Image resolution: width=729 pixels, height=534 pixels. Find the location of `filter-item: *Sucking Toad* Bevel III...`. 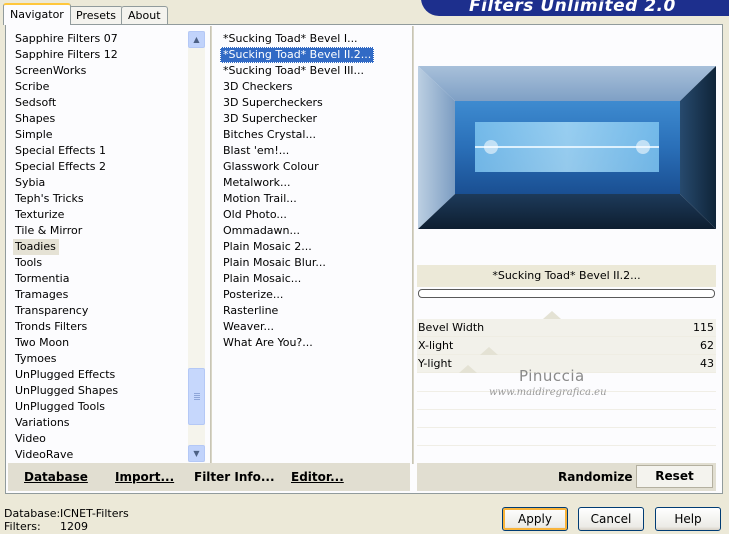

filter-item: *Sucking Toad* Bevel III... is located at coordinates (315, 71).